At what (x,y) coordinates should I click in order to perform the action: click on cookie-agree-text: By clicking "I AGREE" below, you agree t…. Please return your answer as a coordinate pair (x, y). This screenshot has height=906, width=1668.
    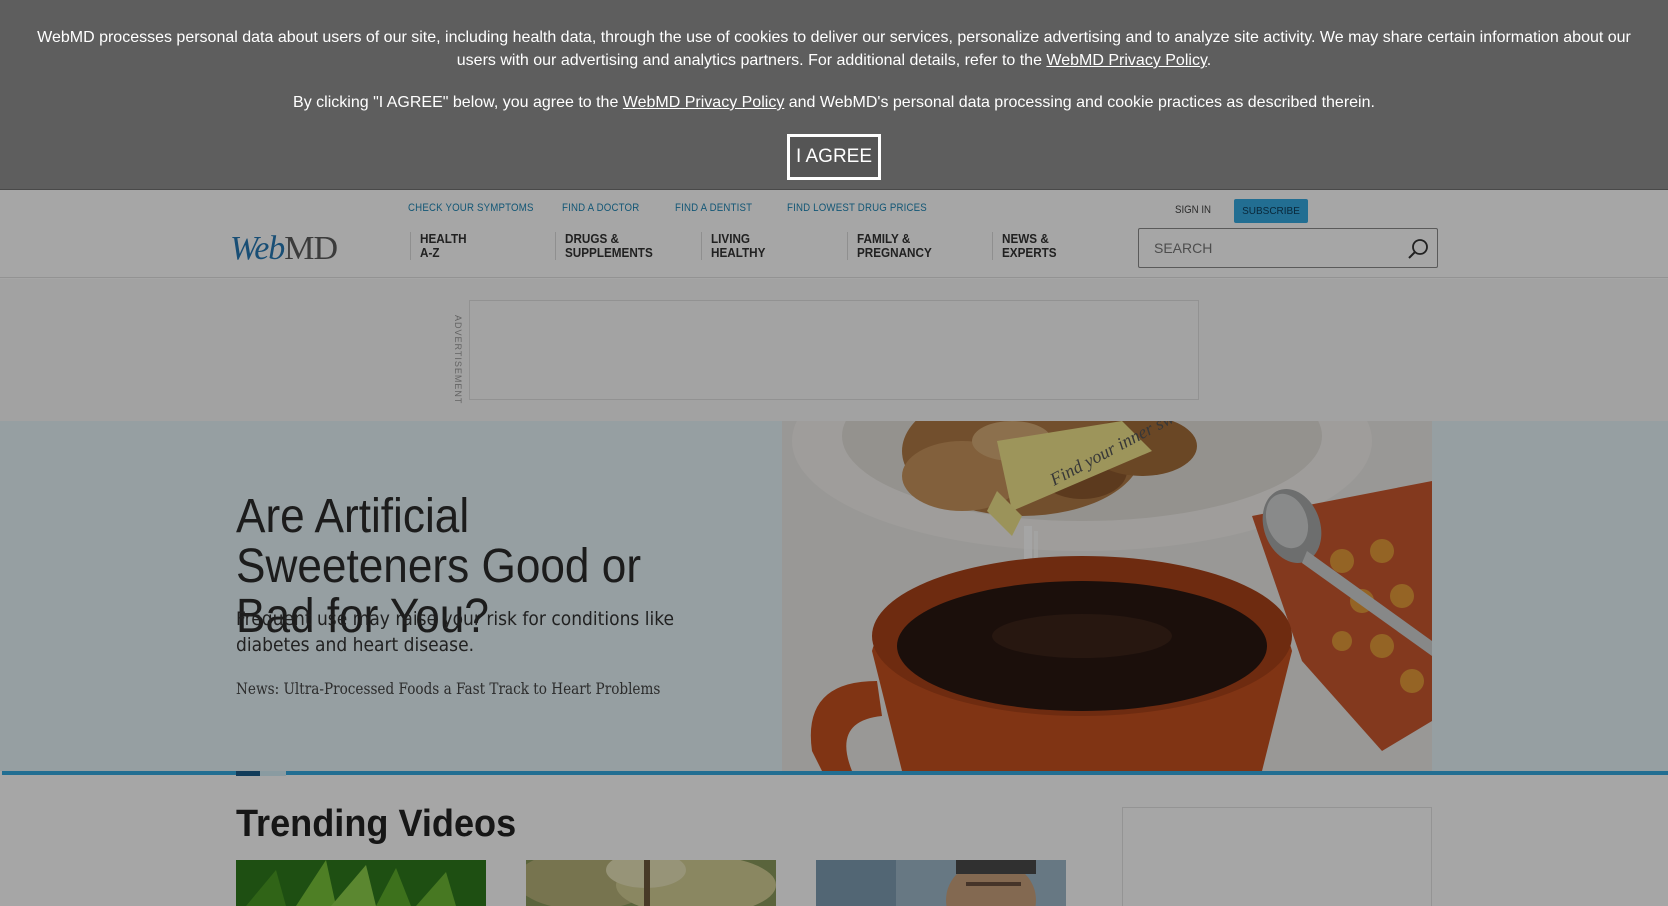
    Looking at the image, I should click on (834, 102).